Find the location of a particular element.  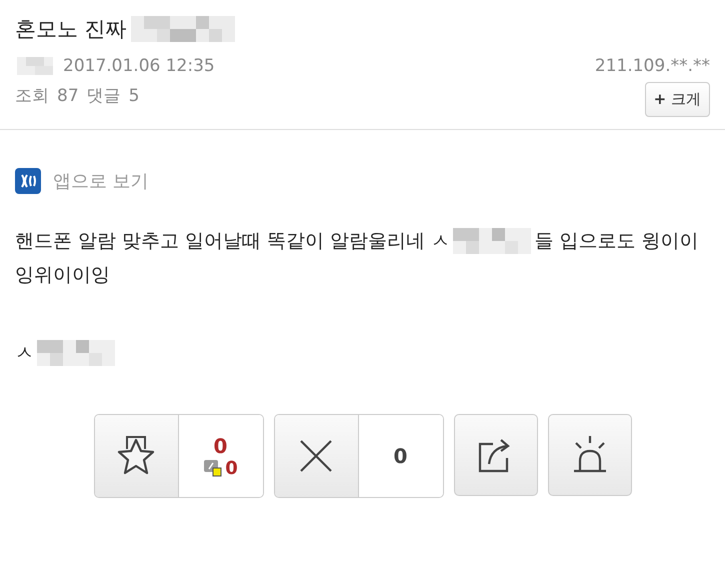

post-text: ㅅ is located at coordinates (24, 353).